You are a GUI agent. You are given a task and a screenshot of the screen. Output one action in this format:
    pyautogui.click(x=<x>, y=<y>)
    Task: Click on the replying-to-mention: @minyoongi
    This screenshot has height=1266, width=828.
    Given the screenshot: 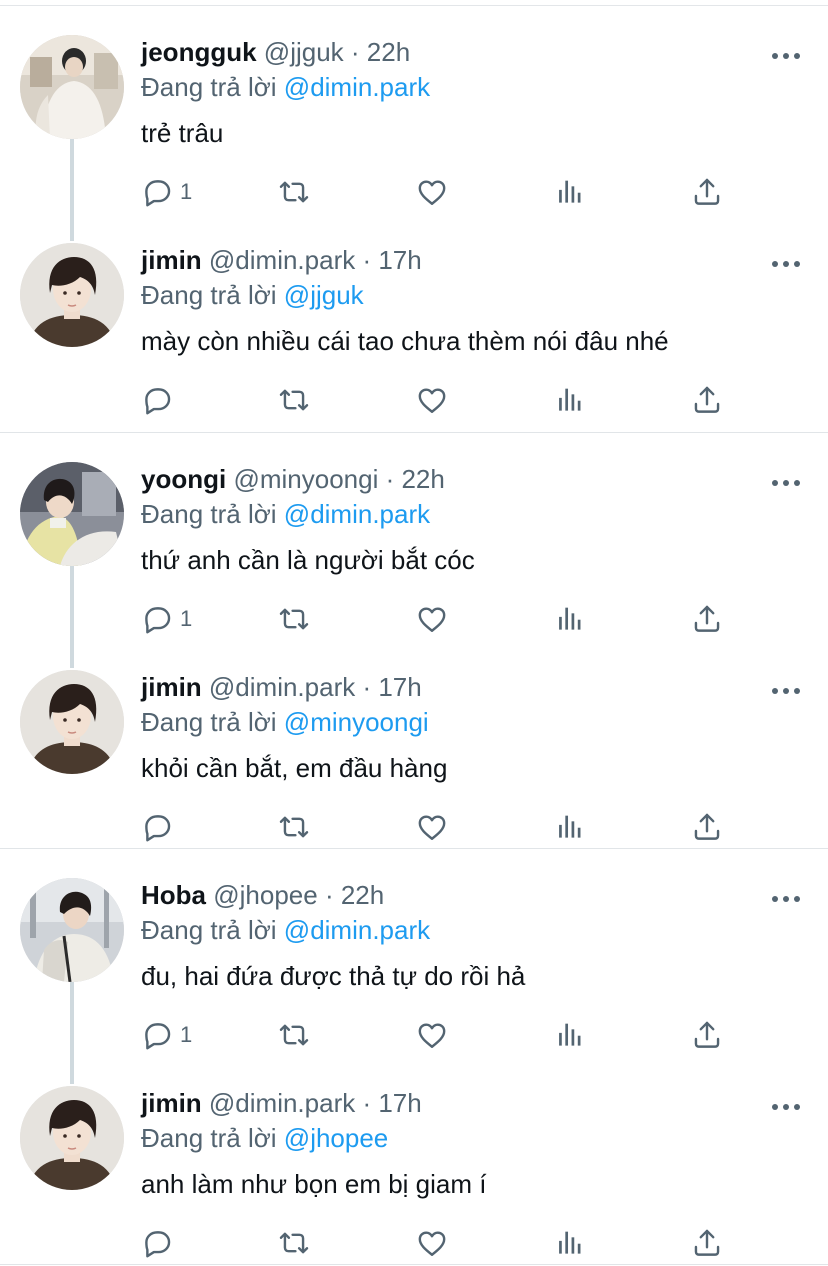 What is the action you would take?
    pyautogui.click(x=356, y=722)
    